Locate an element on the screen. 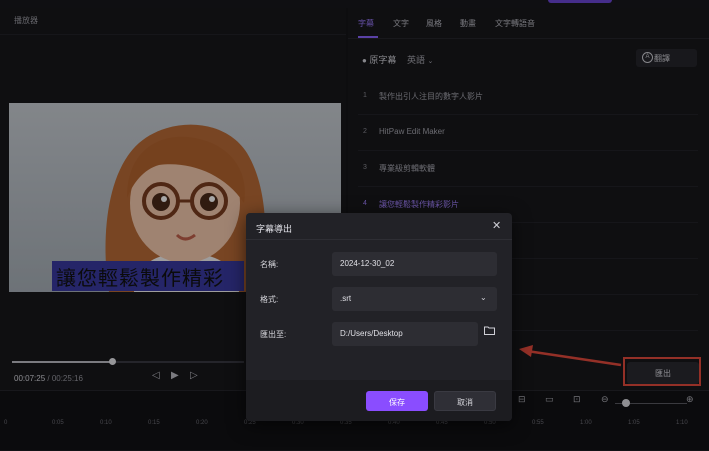 The width and height of the screenshot is (709, 451). path-value: D:/Users/Desktop is located at coordinates (371, 333).